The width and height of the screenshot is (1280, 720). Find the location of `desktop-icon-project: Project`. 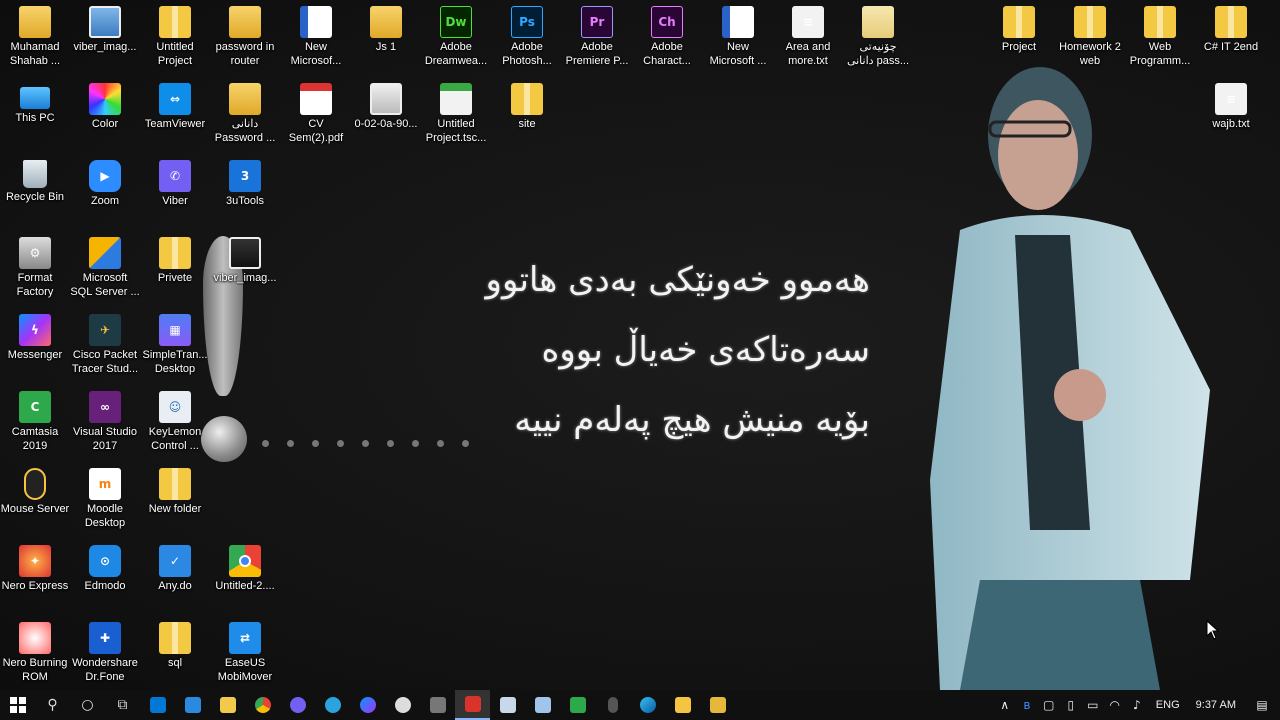

desktop-icon-project: Project is located at coordinates (1019, 37).